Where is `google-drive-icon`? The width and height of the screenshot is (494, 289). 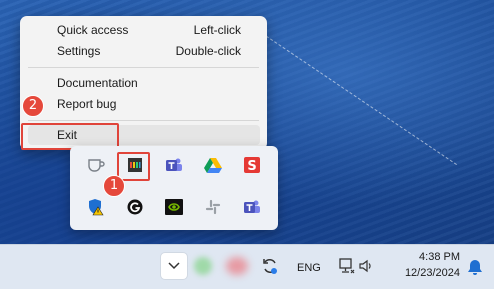
google-drive-icon is located at coordinates (213, 165).